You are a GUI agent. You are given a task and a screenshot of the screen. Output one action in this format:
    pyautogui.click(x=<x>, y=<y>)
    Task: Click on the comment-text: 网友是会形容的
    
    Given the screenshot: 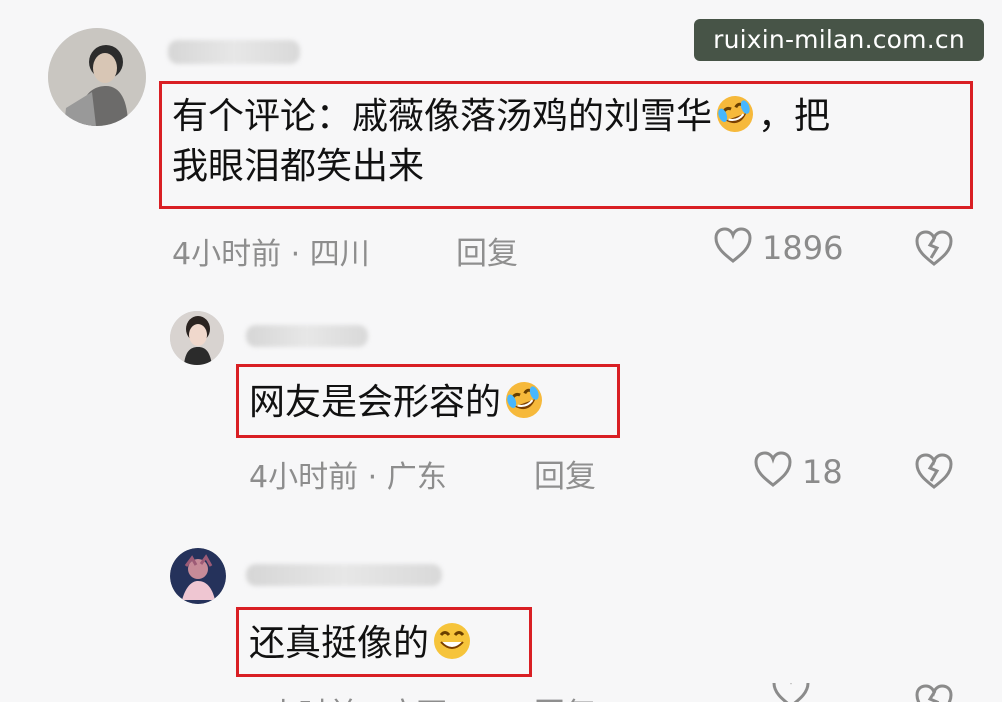 What is the action you would take?
    pyautogui.click(x=398, y=403)
    